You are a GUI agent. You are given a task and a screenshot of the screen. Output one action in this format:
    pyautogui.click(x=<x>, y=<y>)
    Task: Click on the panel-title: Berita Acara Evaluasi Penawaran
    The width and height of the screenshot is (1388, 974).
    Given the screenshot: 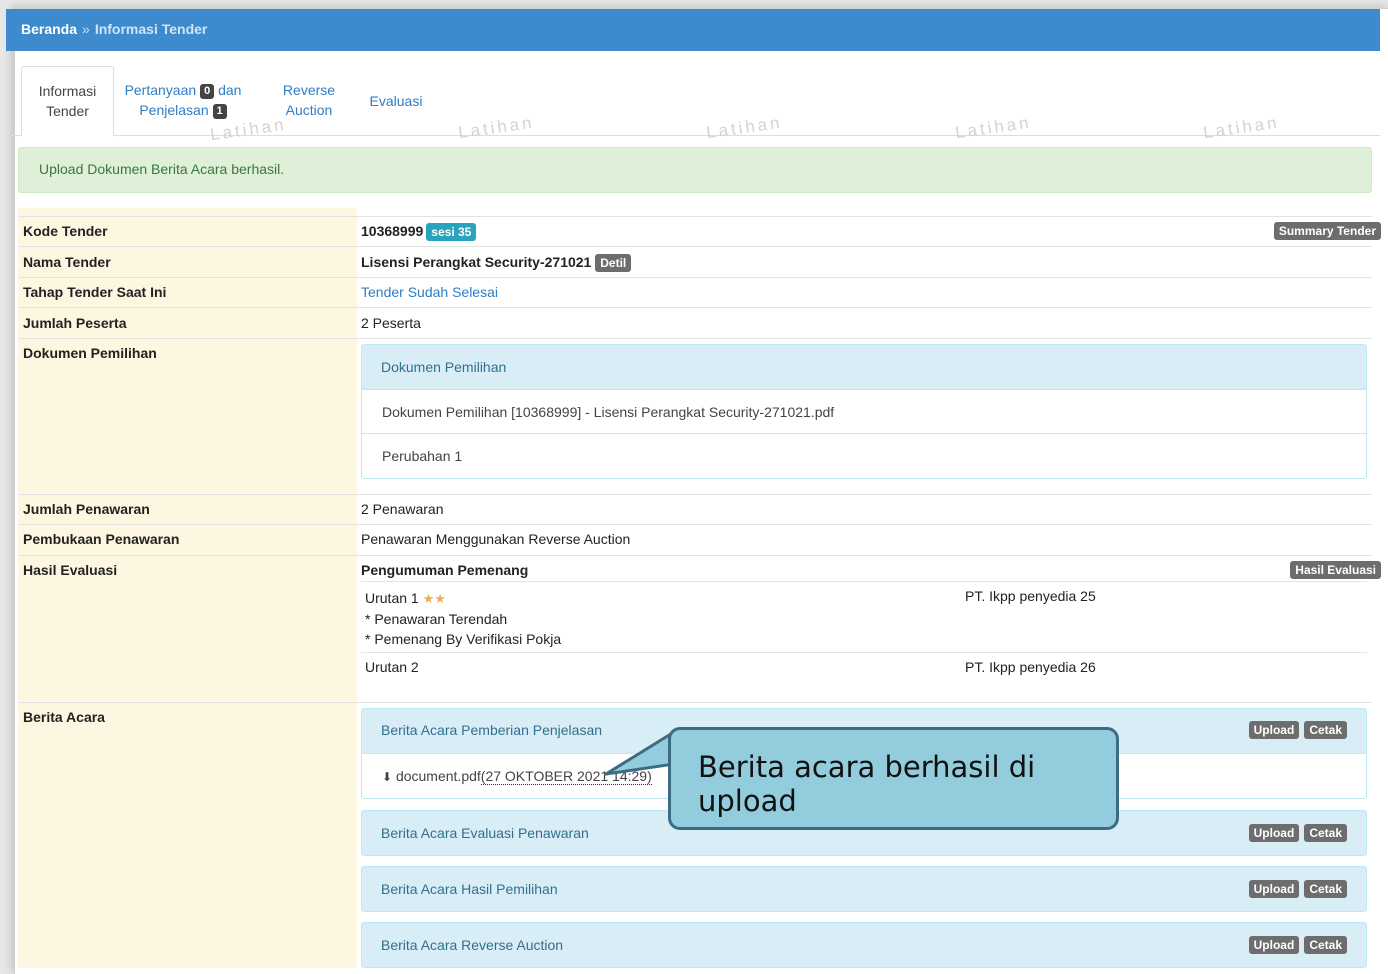 What is the action you would take?
    pyautogui.click(x=485, y=833)
    